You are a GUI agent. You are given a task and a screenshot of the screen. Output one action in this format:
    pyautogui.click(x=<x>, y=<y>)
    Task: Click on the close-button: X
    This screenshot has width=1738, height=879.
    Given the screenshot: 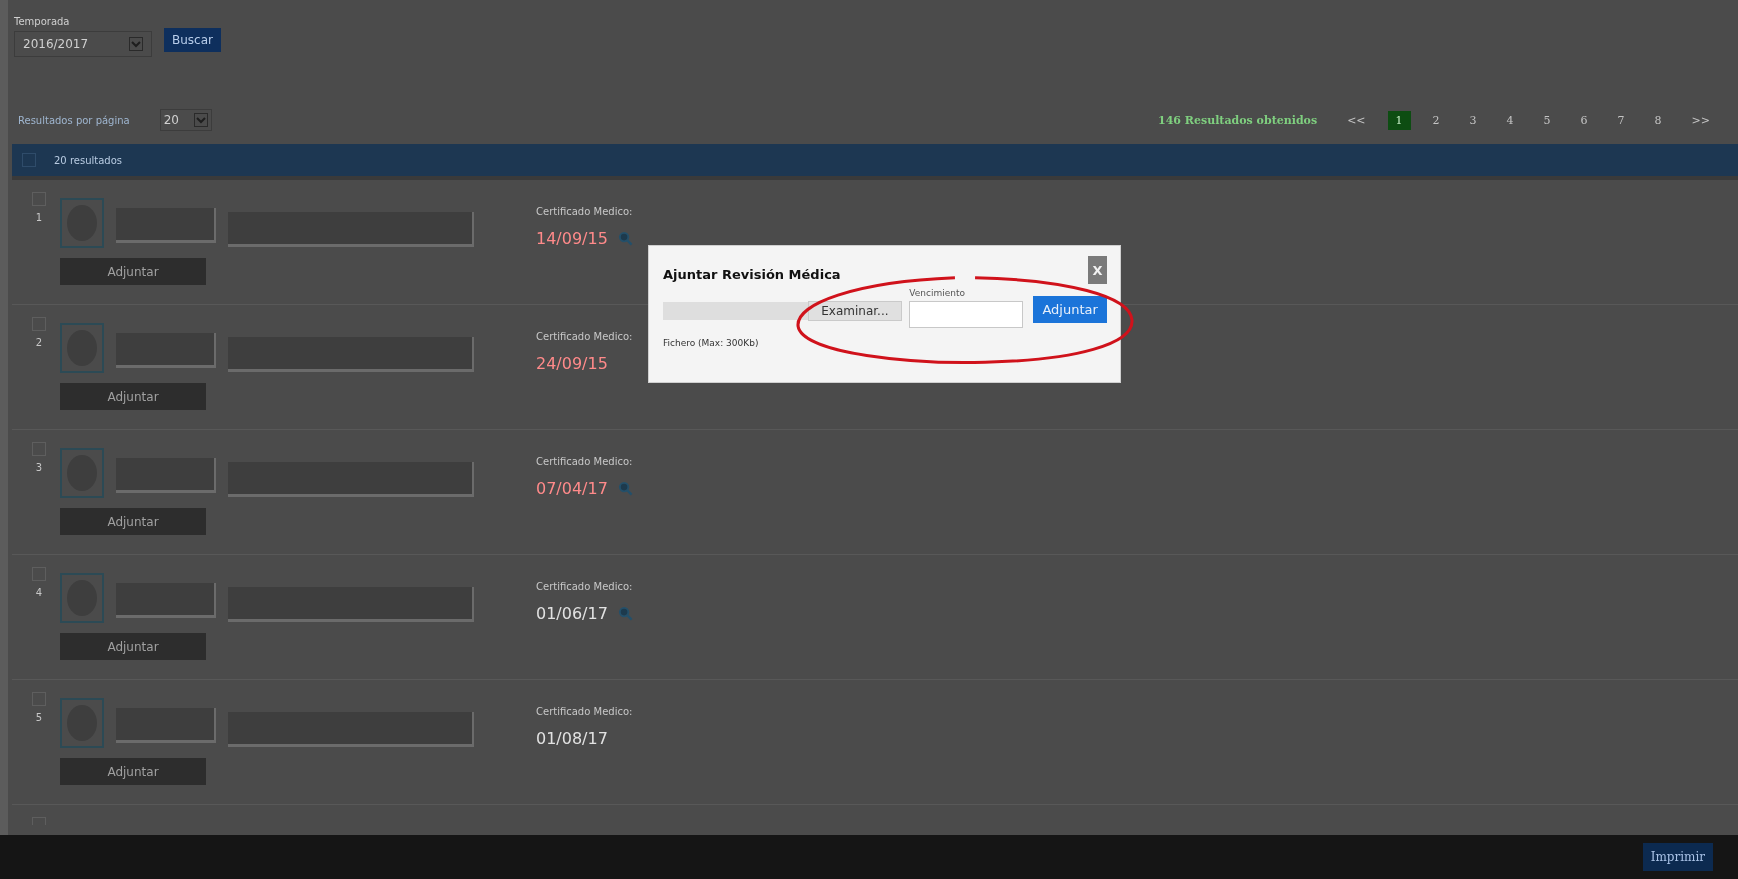 What is the action you would take?
    pyautogui.click(x=1097, y=270)
    